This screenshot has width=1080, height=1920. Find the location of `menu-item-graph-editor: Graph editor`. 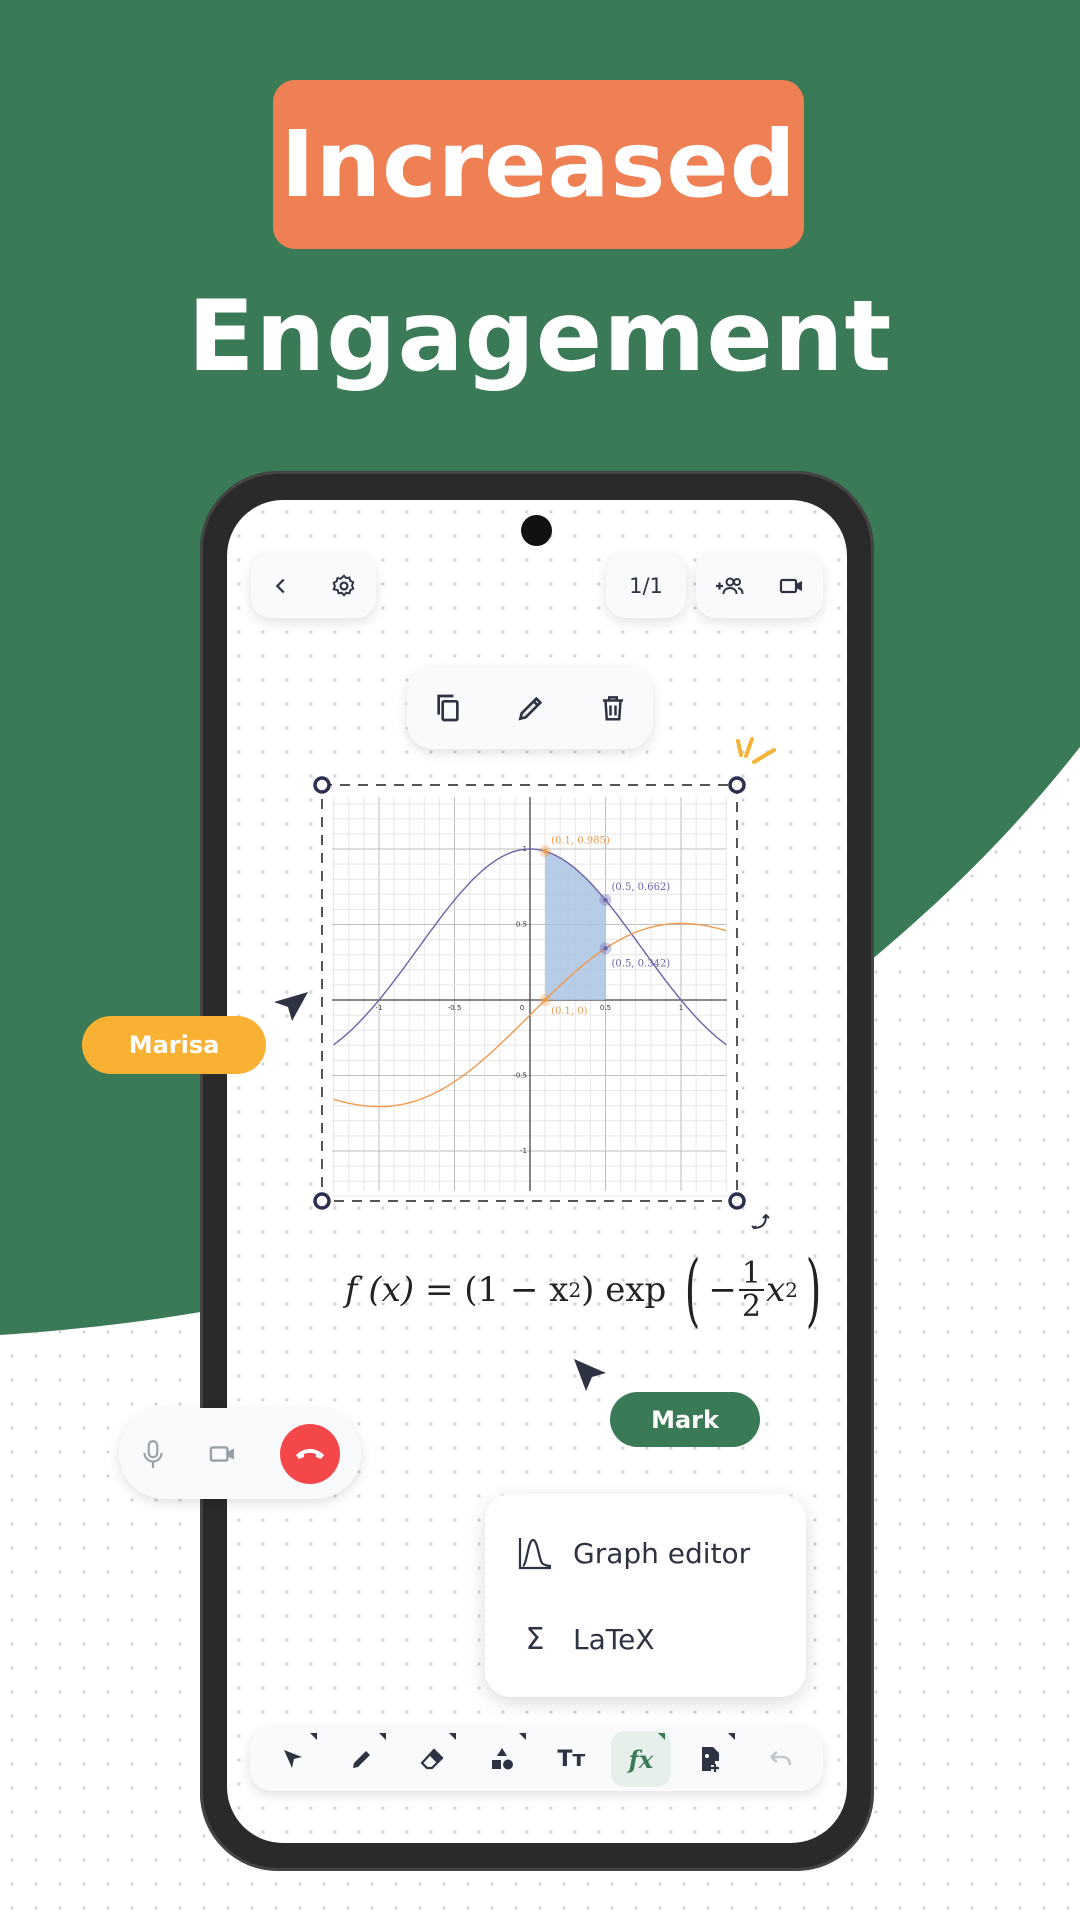

menu-item-graph-editor: Graph editor is located at coordinates (633, 1553).